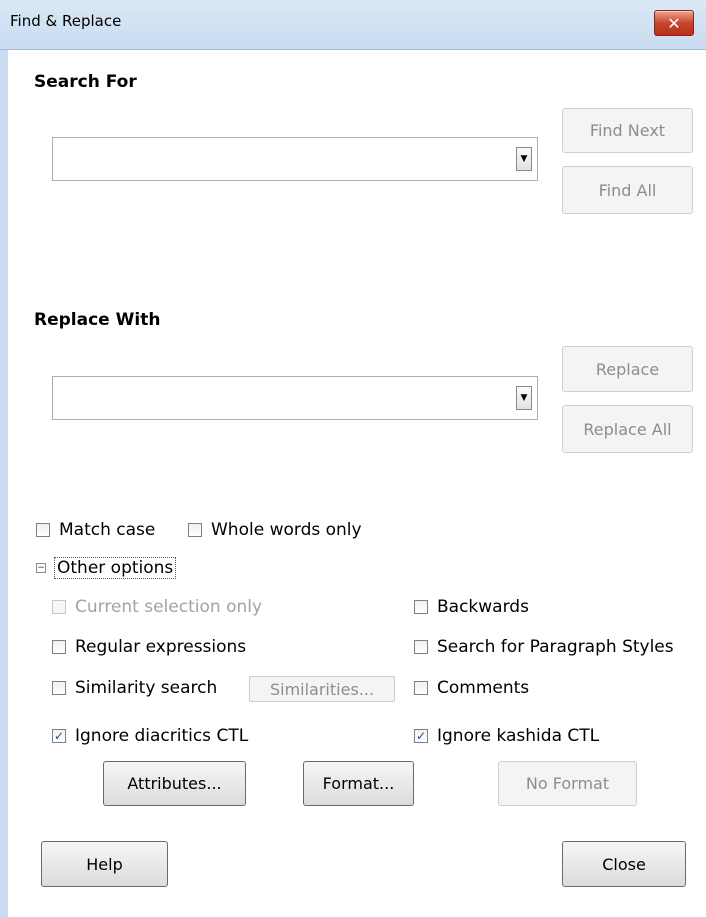 This screenshot has width=706, height=917. What do you see at coordinates (85, 82) in the screenshot?
I see `search-for-label: Search For` at bounding box center [85, 82].